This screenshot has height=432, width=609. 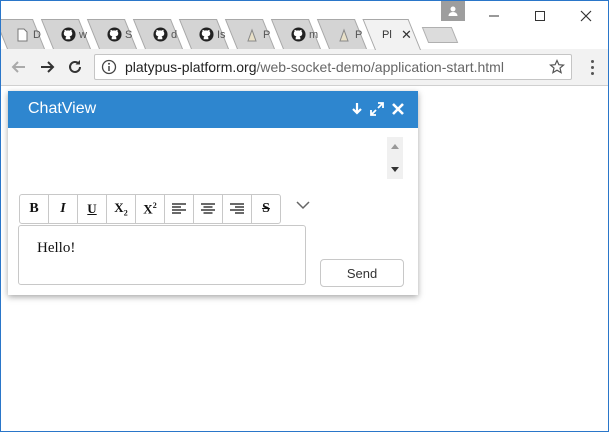 I want to click on bold-button: B, so click(x=34, y=209).